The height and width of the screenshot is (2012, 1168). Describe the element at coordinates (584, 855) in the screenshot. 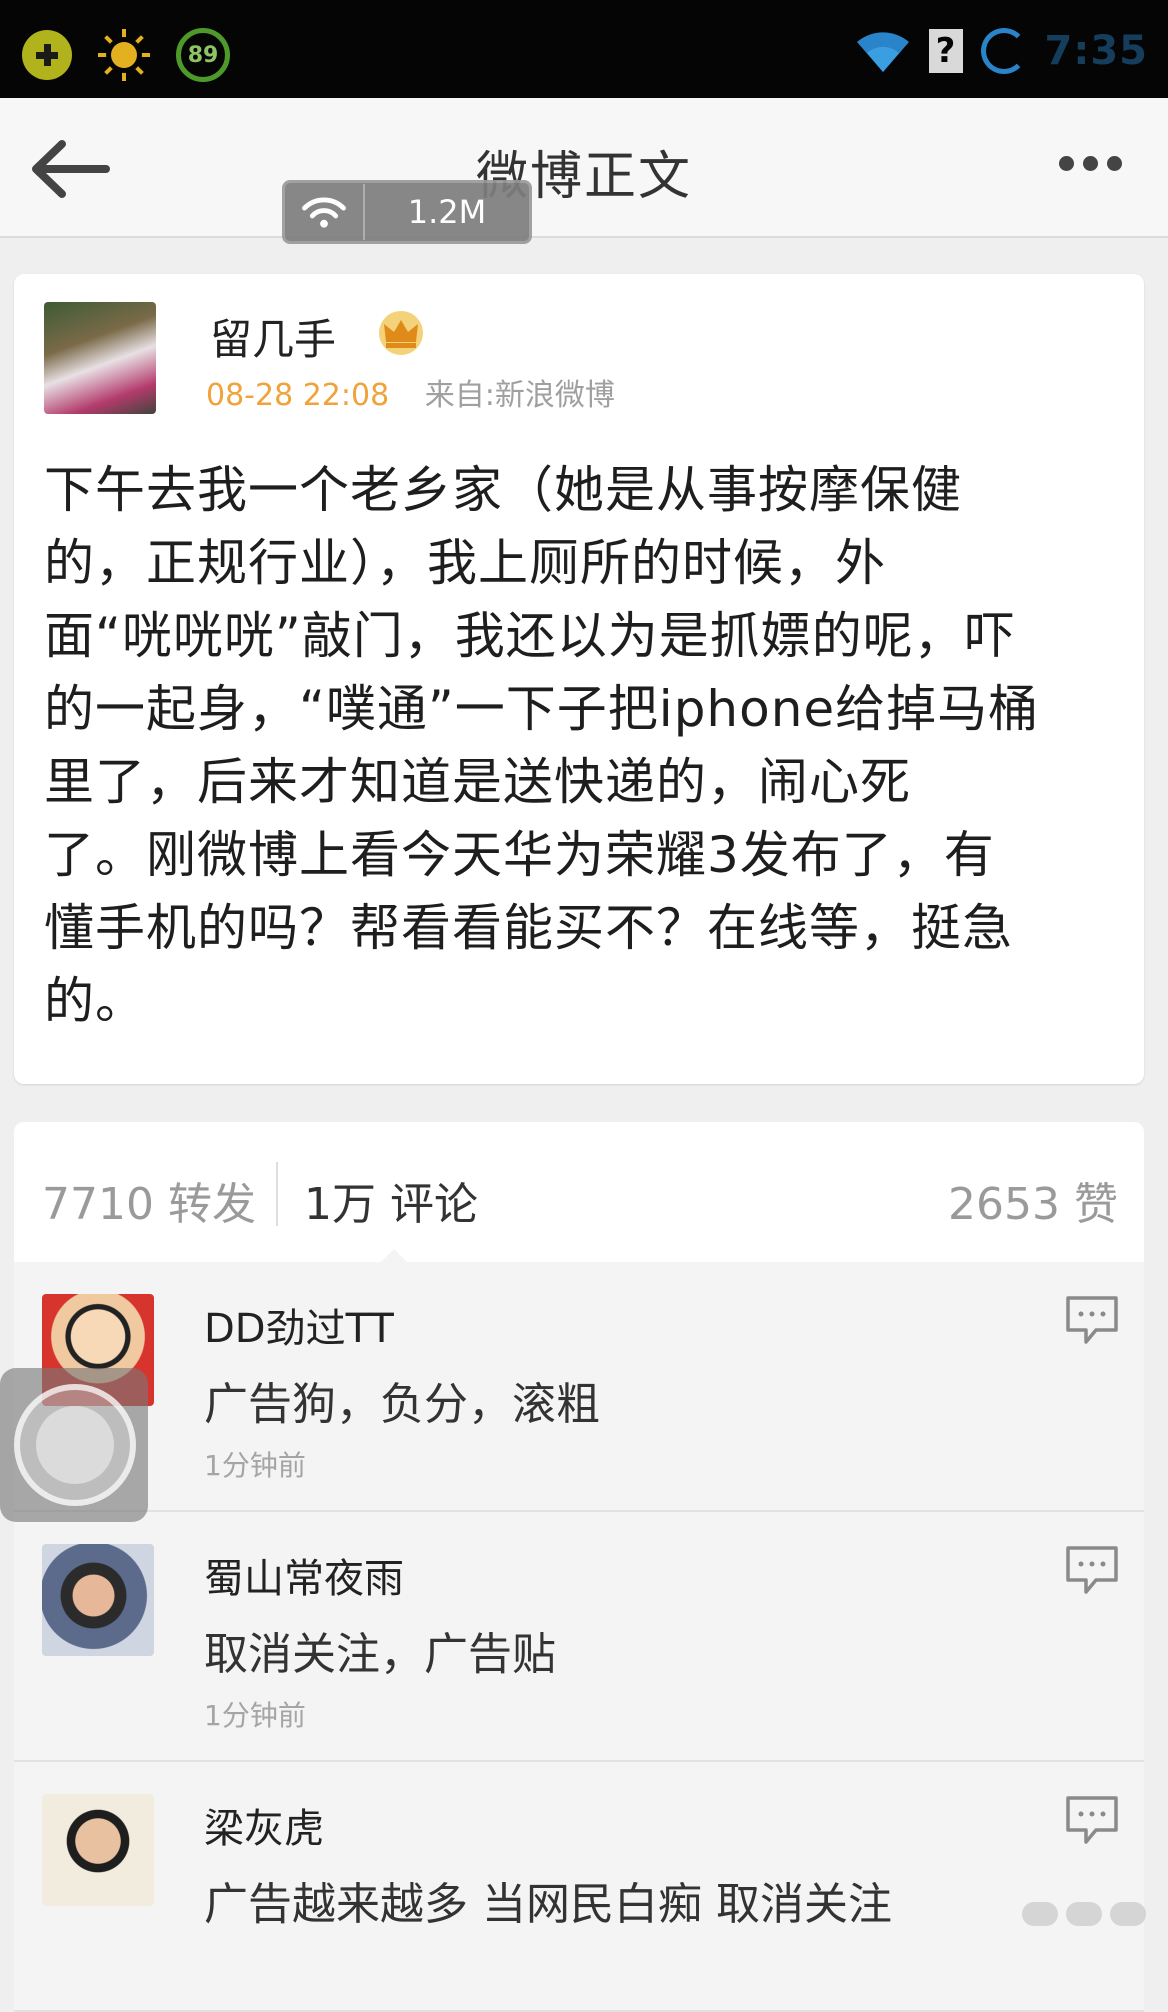

I see `post-line: 了。刚微博上看今天华为荣耀3发布了，有` at that location.